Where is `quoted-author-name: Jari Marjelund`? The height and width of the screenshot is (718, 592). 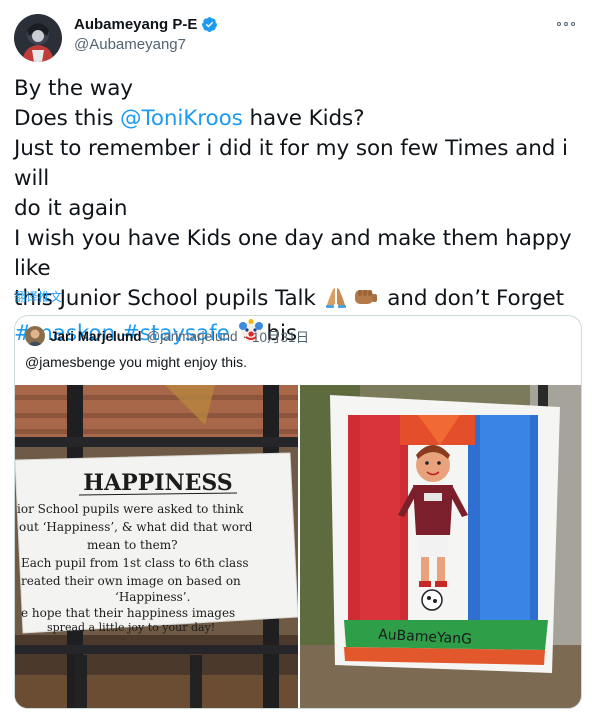 quoted-author-name: Jari Marjelund is located at coordinates (96, 336).